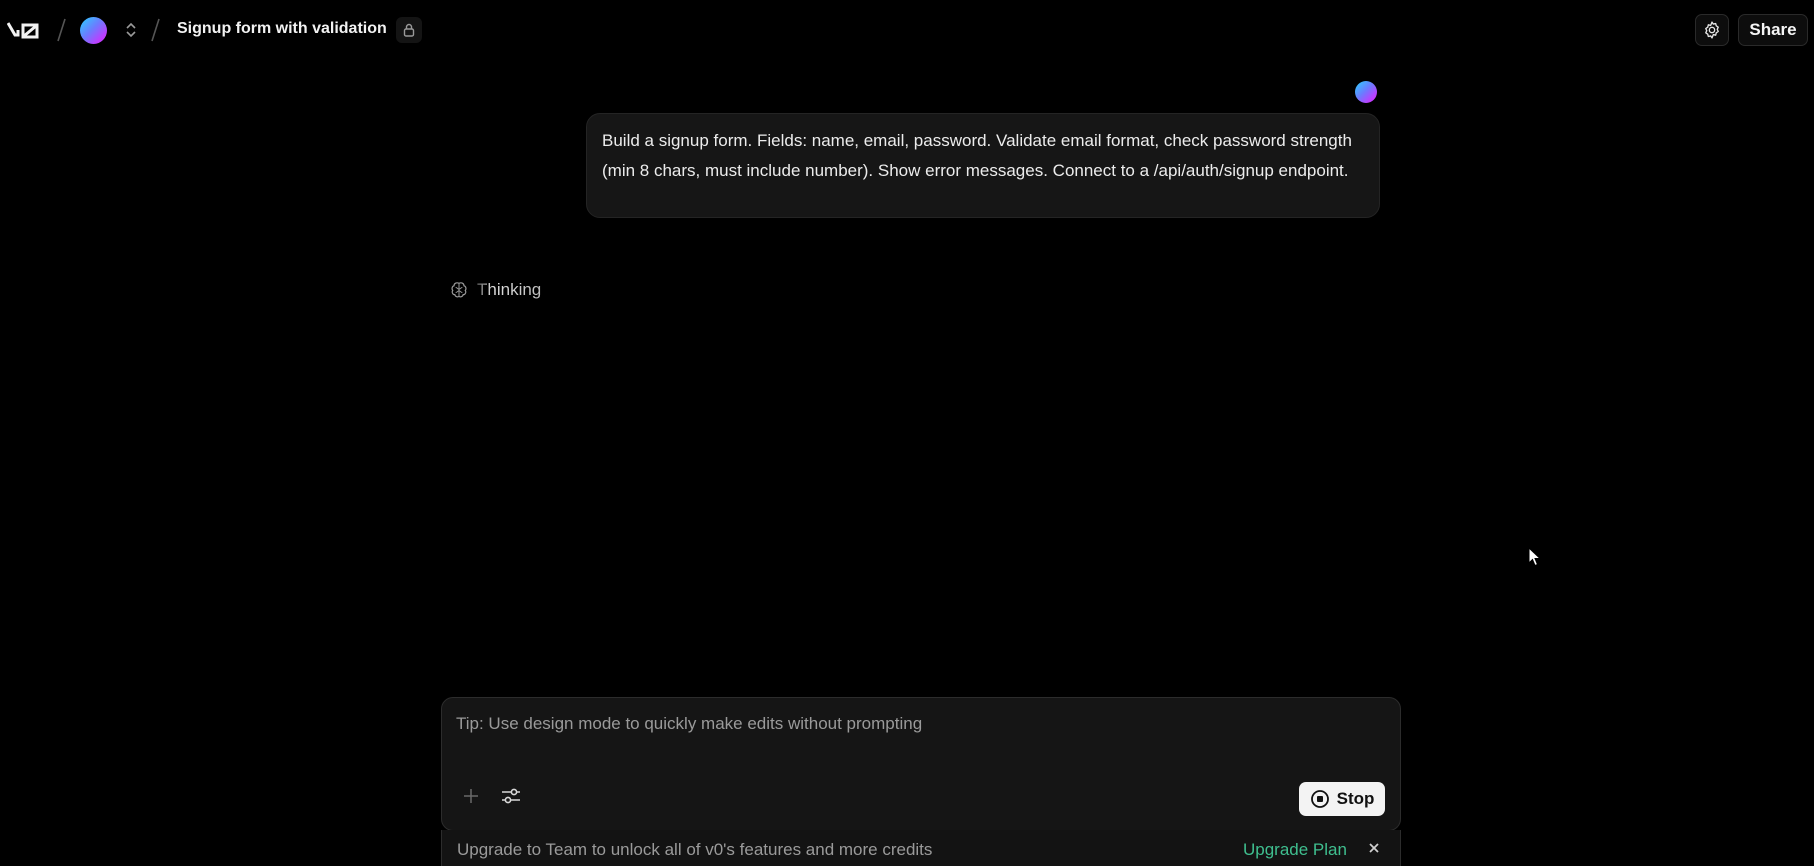 The width and height of the screenshot is (1814, 866). Describe the element at coordinates (509, 289) in the screenshot. I see `thinking-status-text: Thinking` at that location.